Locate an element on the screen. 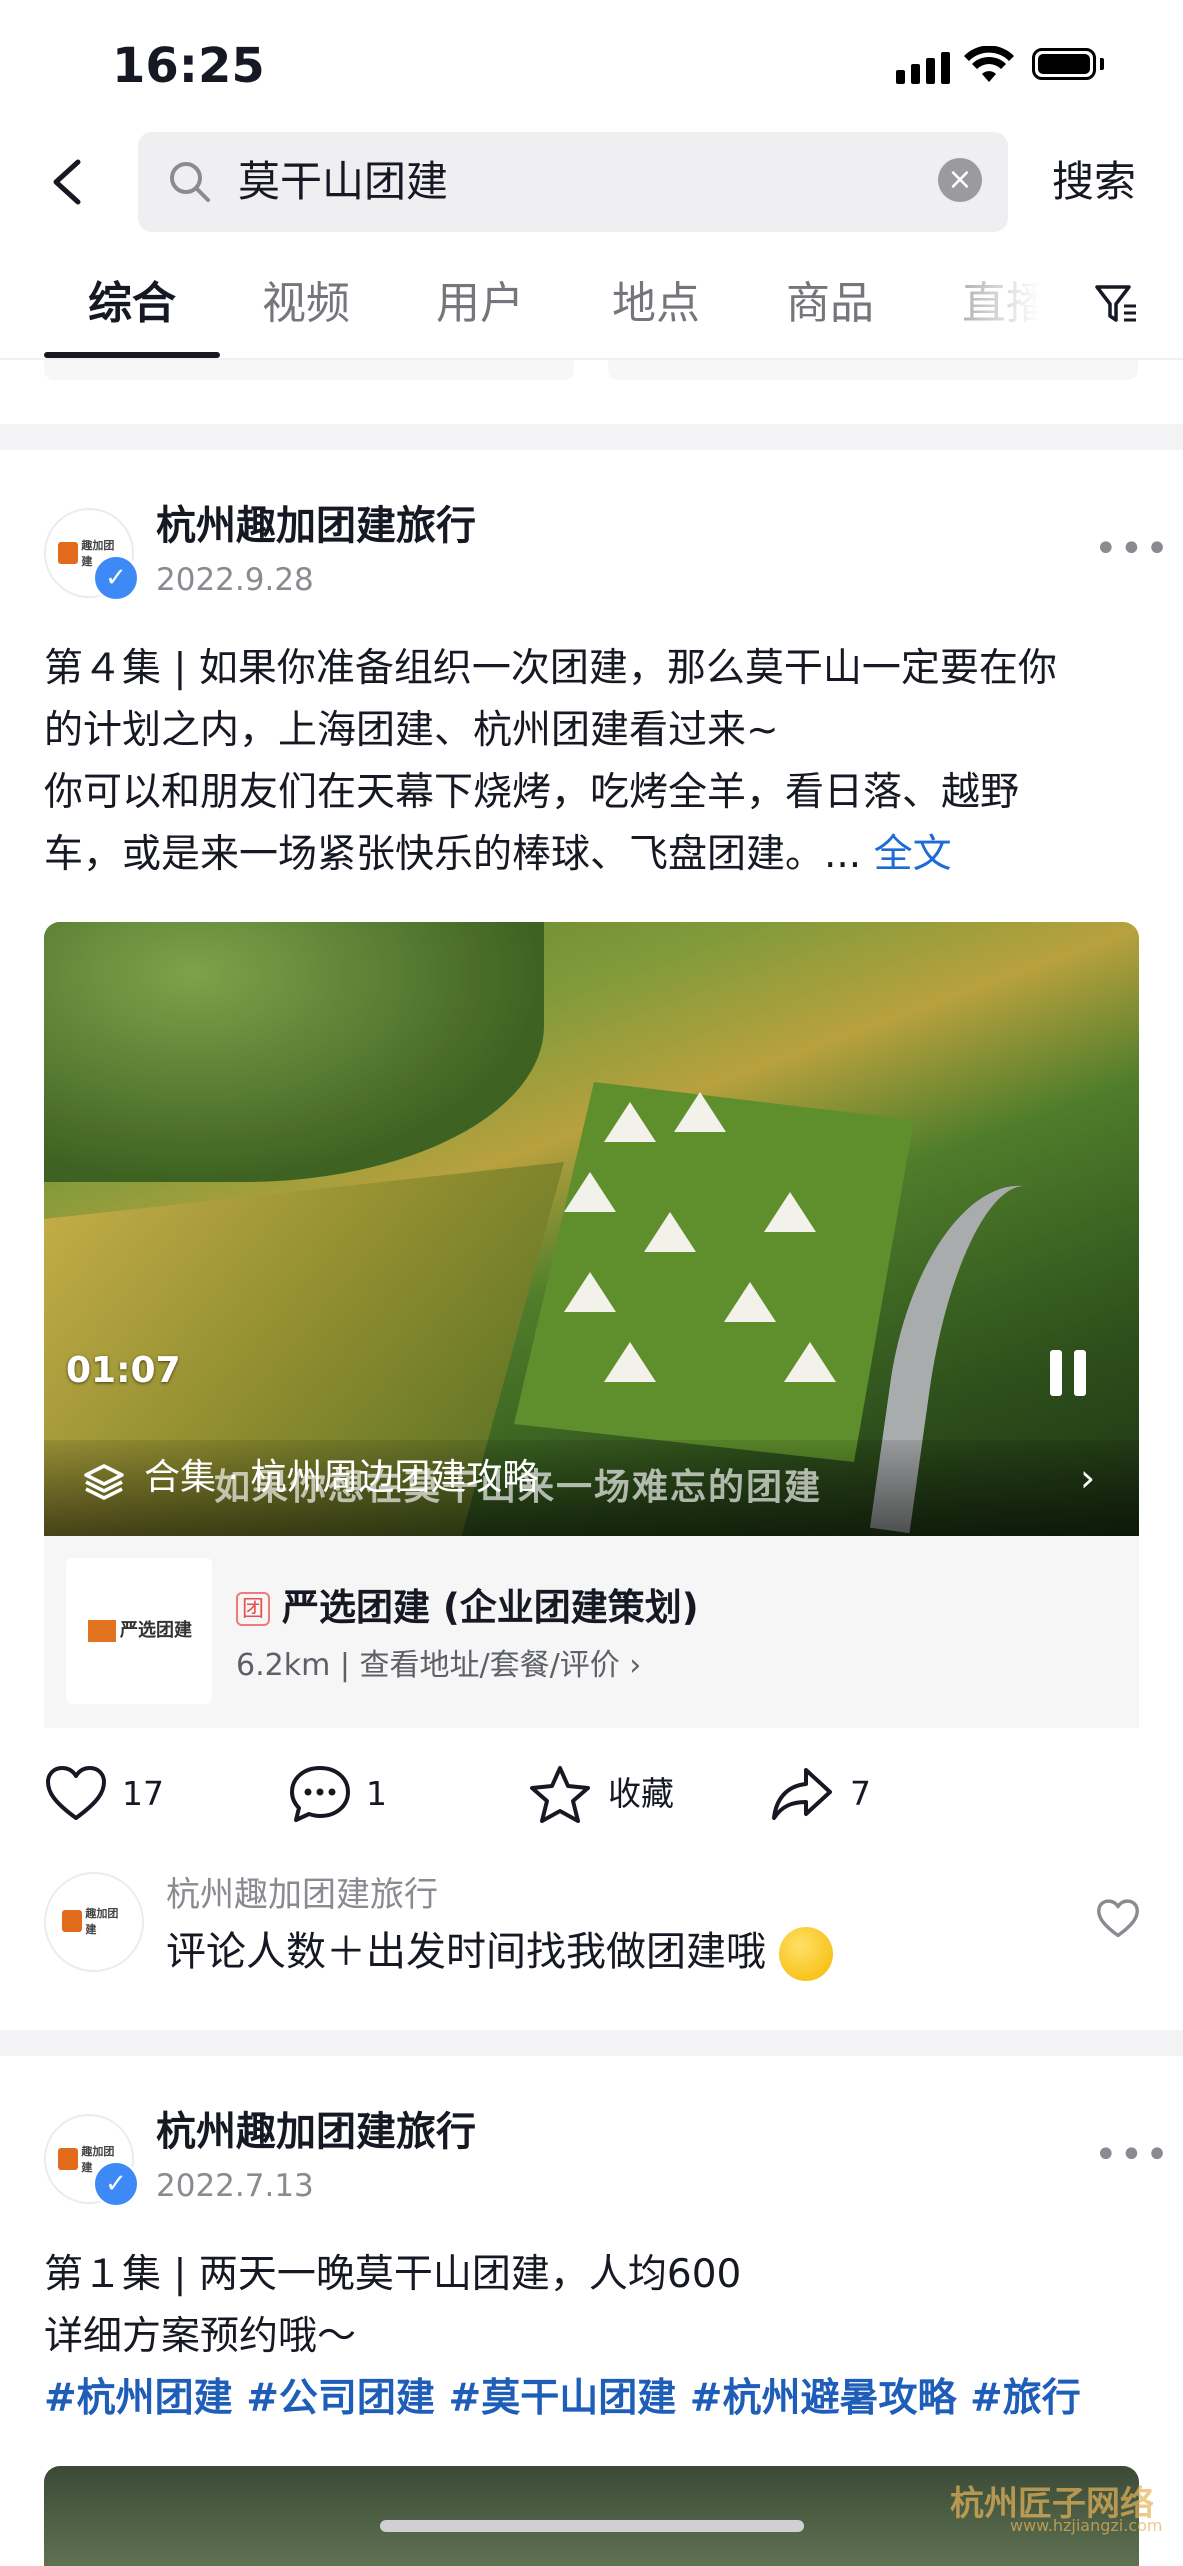 The height and width of the screenshot is (2566, 1183). star-icon is located at coordinates (560, 1796).